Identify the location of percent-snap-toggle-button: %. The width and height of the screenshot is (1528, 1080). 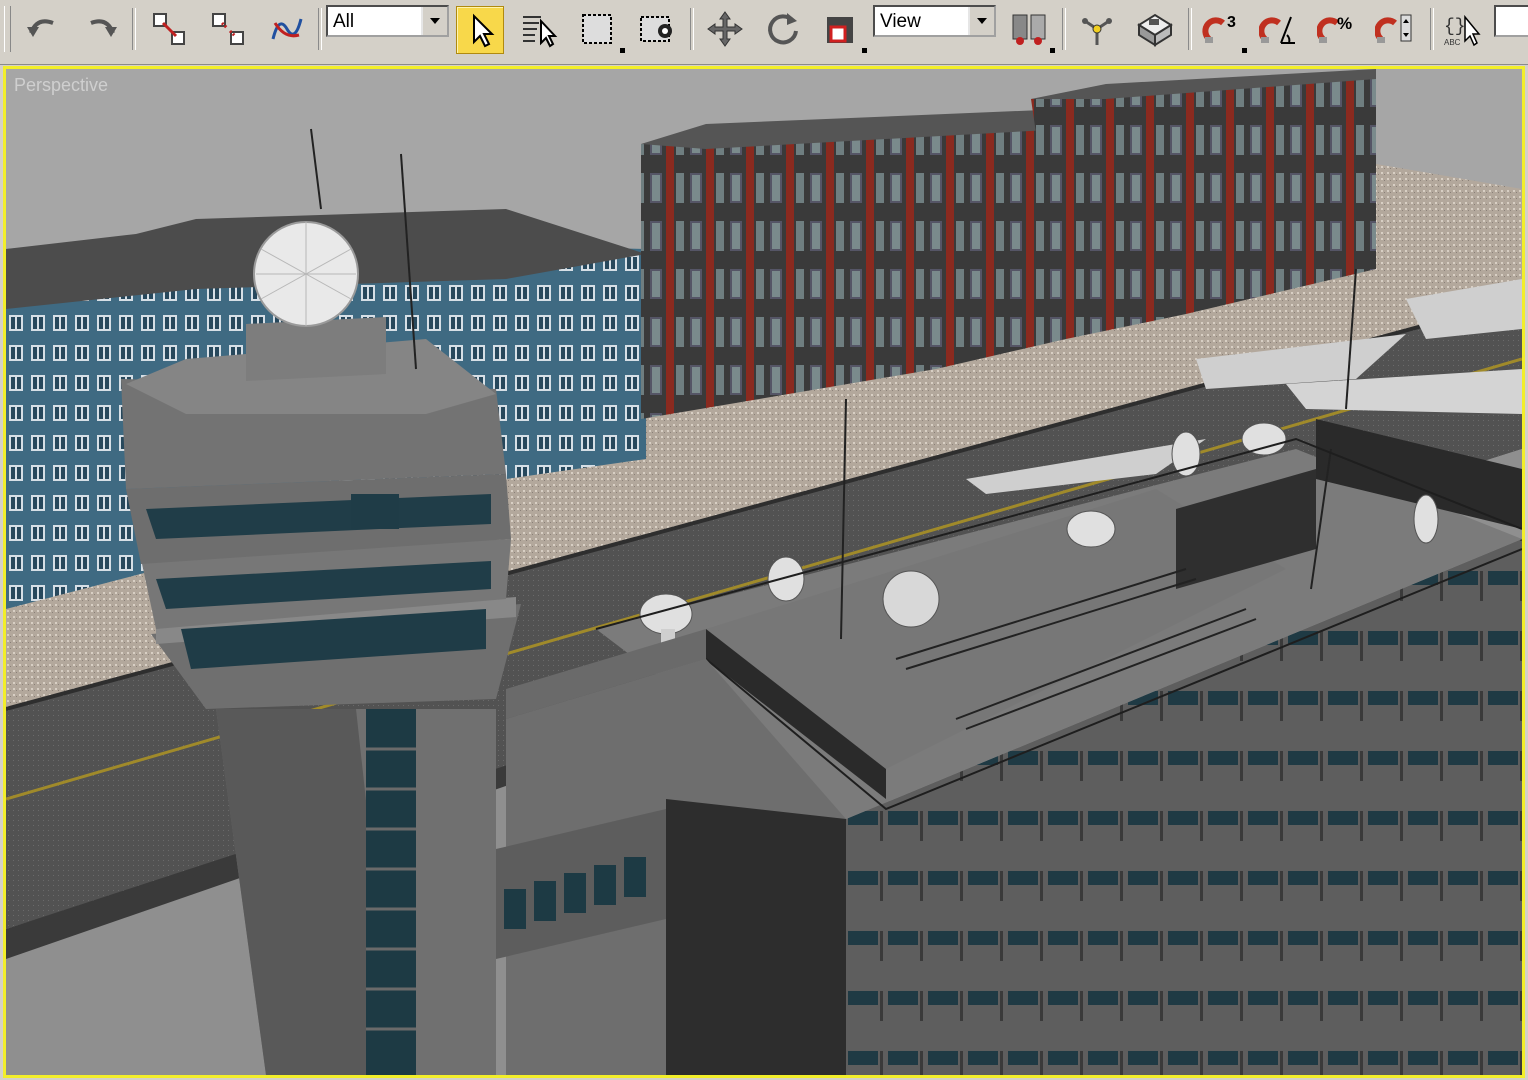
(1337, 29).